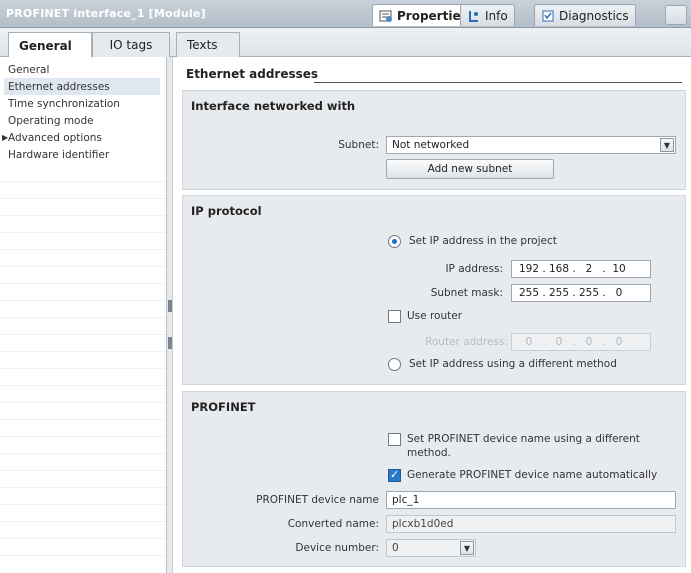  What do you see at coordinates (474, 269) in the screenshot?
I see `ip-address-label: IP address:` at bounding box center [474, 269].